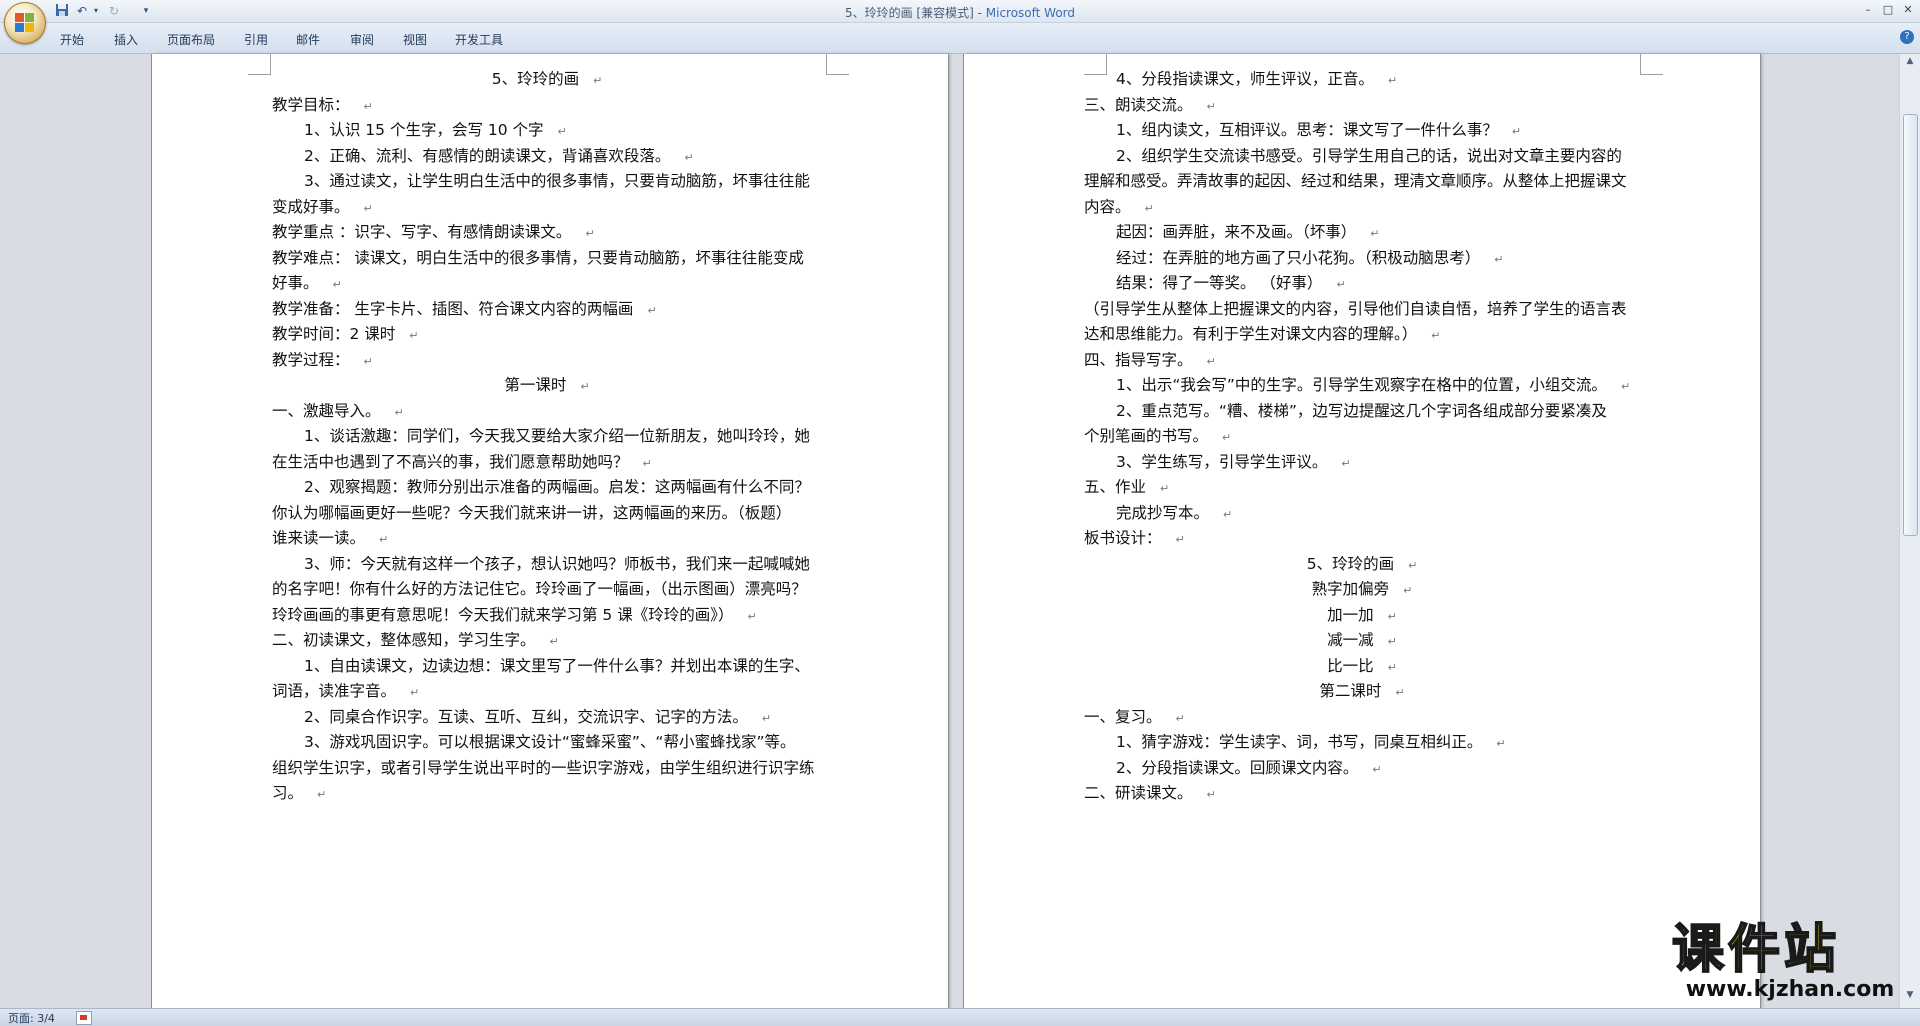 The height and width of the screenshot is (1026, 1920). I want to click on line-text: 的名字吧！你有什么好的方法记住它。玲玲画了一幅画，（出示图画）漂亮吗？, so click(539, 589).